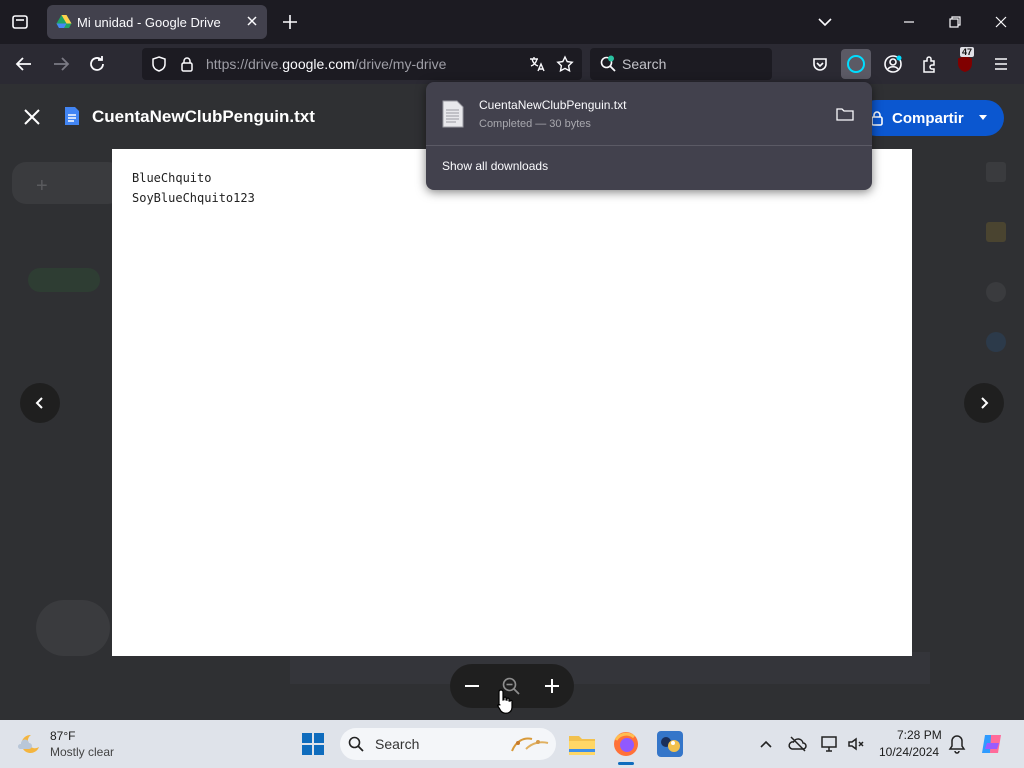 Image resolution: width=1024 pixels, height=768 pixels. Describe the element at coordinates (608, 64) in the screenshot. I see `search-engine-icon` at that location.